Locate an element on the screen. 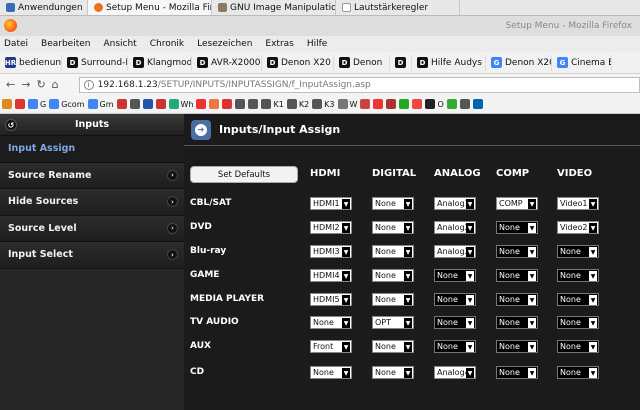 The image size is (640, 410). bookmark-item: GCinema EQ is located at coordinates (582, 62).